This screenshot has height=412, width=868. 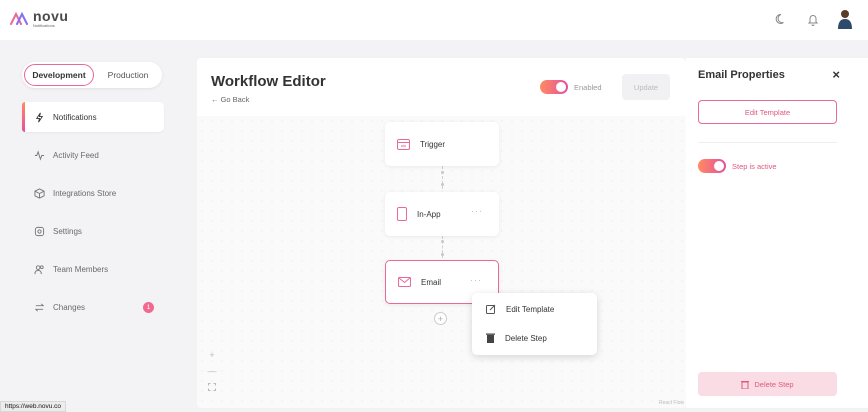 What do you see at coordinates (646, 87) in the screenshot?
I see `update-button: Update` at bounding box center [646, 87].